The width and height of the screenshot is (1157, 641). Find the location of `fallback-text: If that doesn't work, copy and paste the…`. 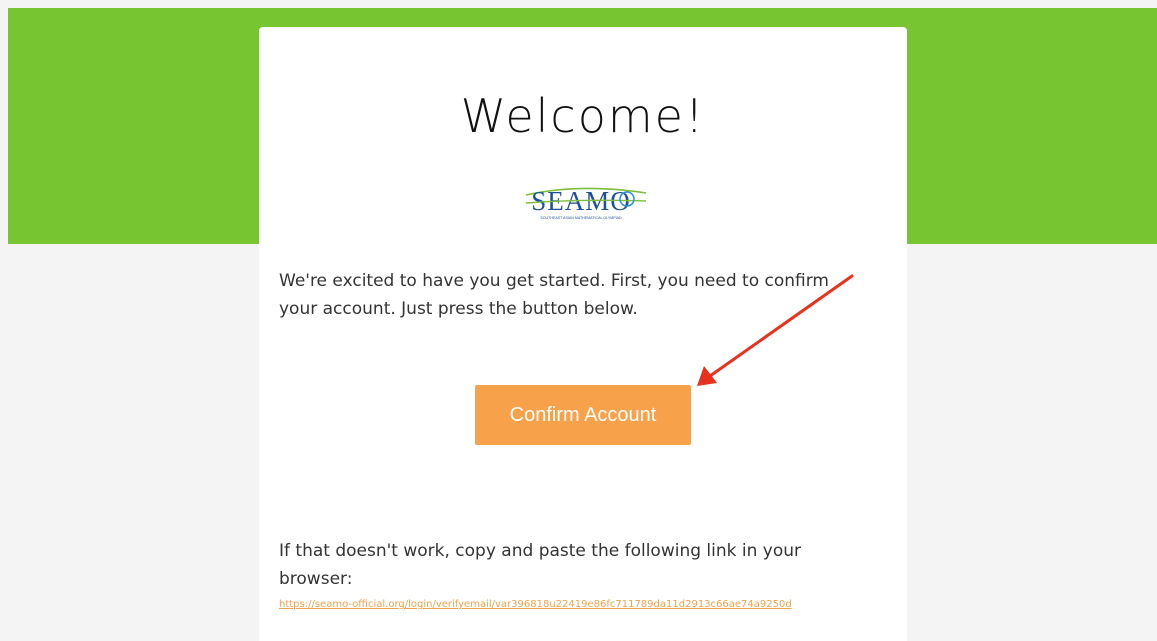

fallback-text: If that doesn't work, copy and paste the… is located at coordinates (540, 565).